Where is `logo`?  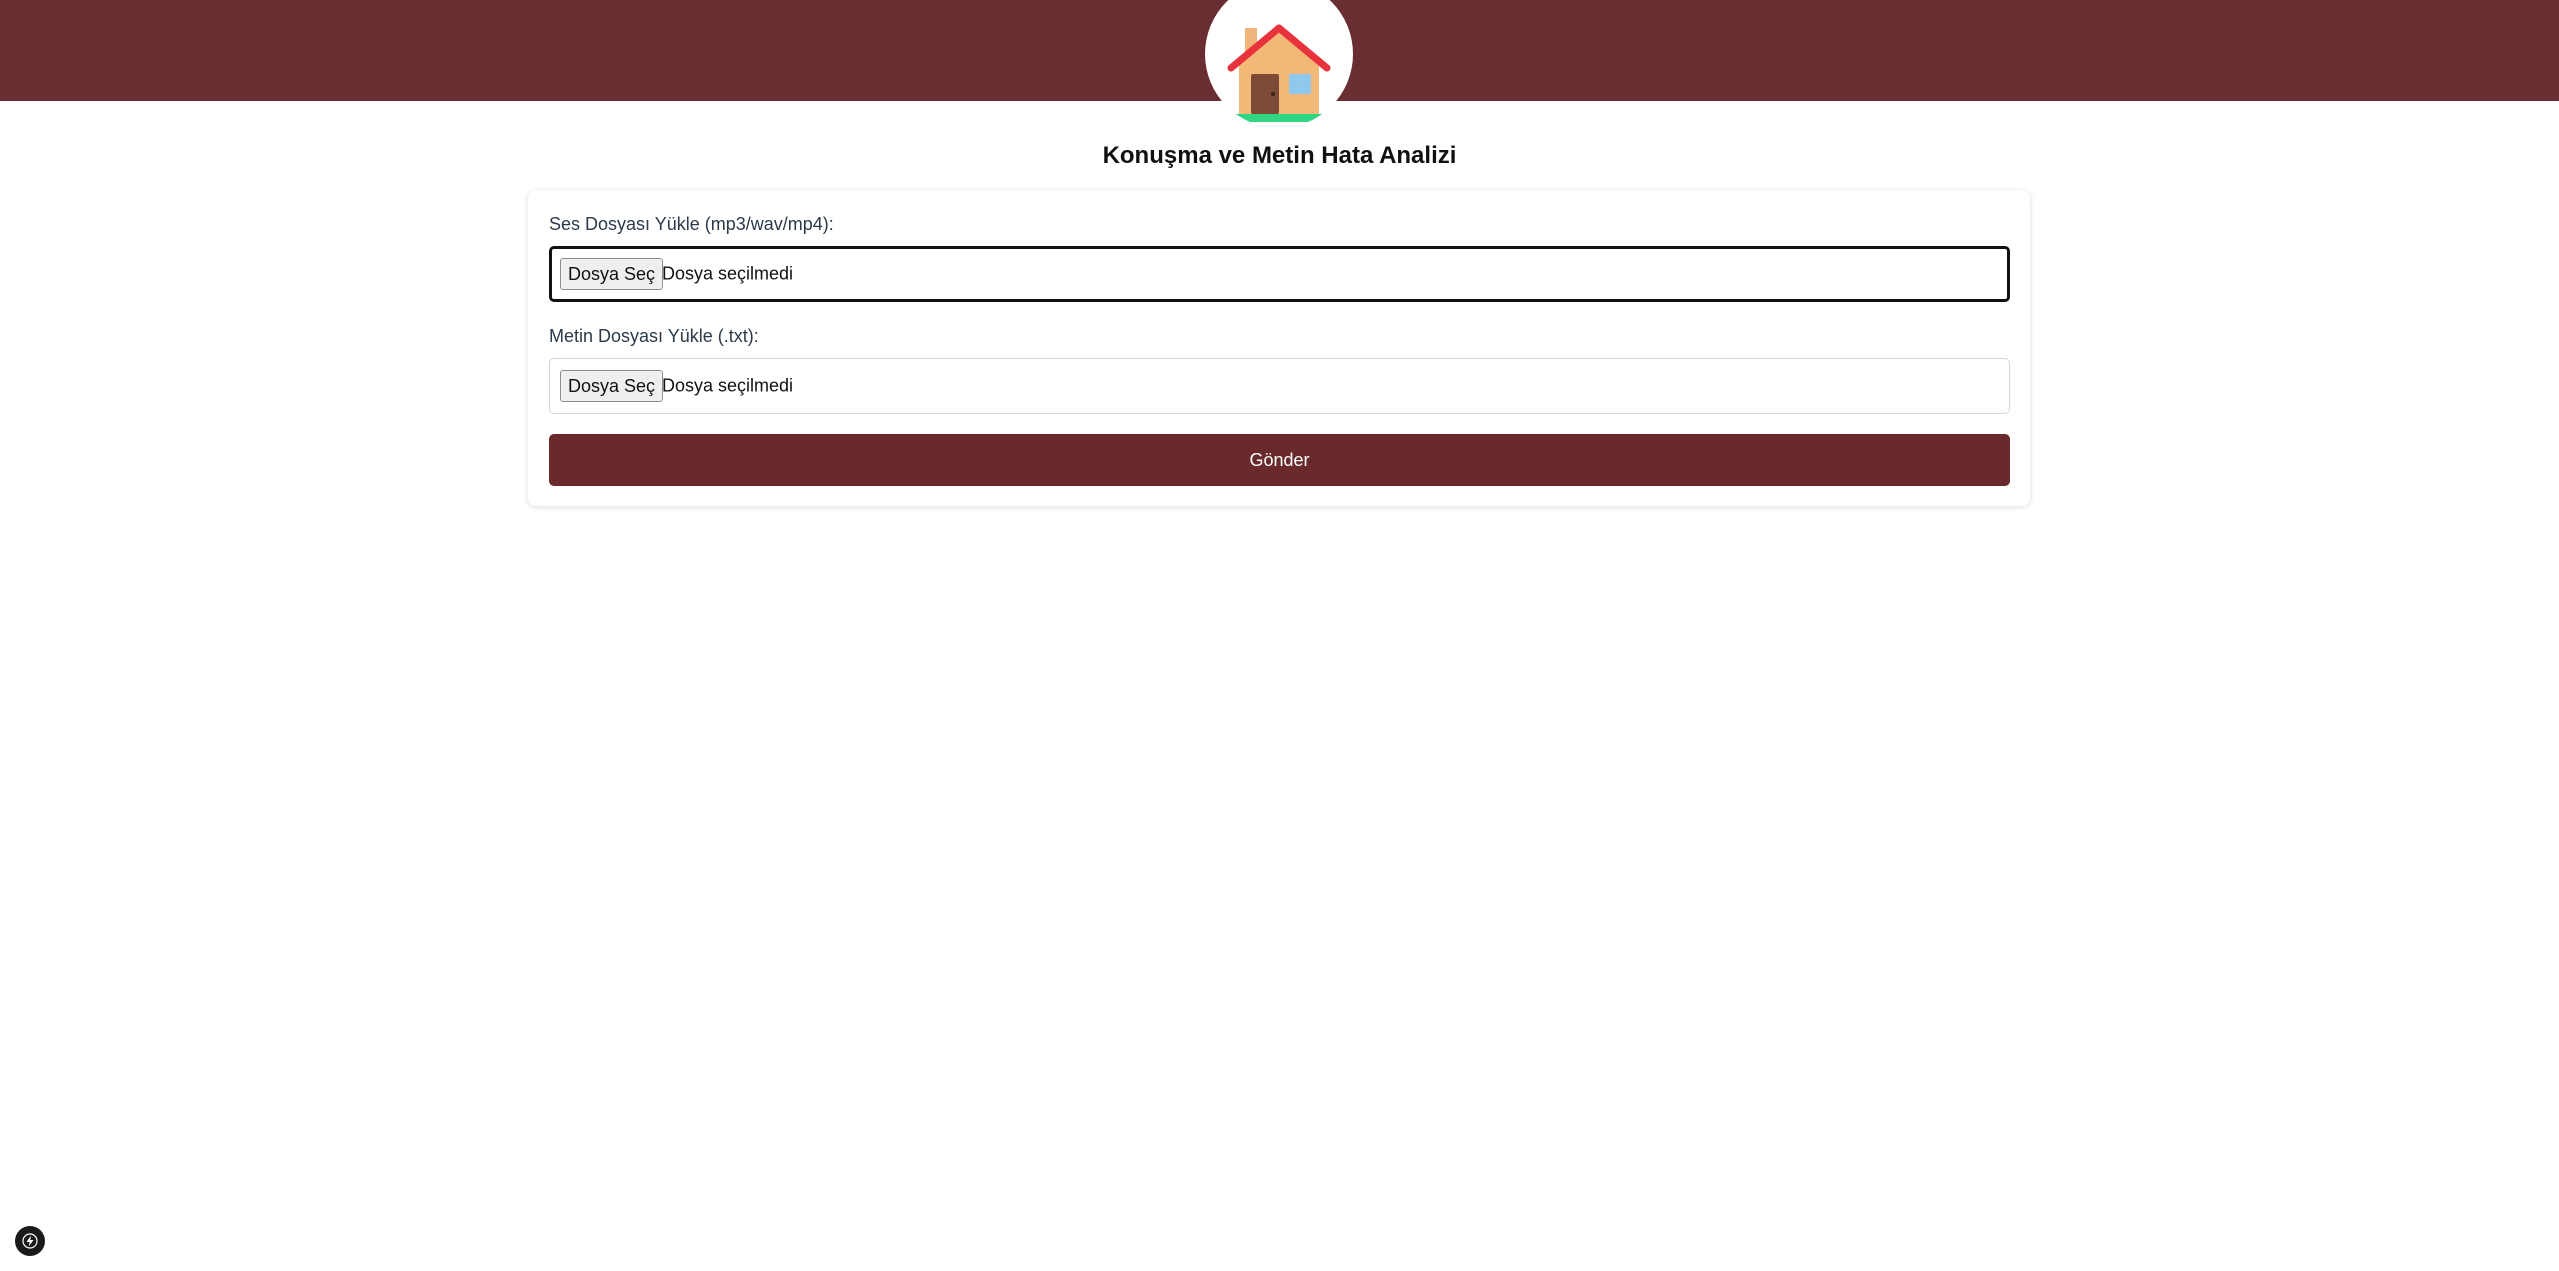
logo is located at coordinates (1279, 64).